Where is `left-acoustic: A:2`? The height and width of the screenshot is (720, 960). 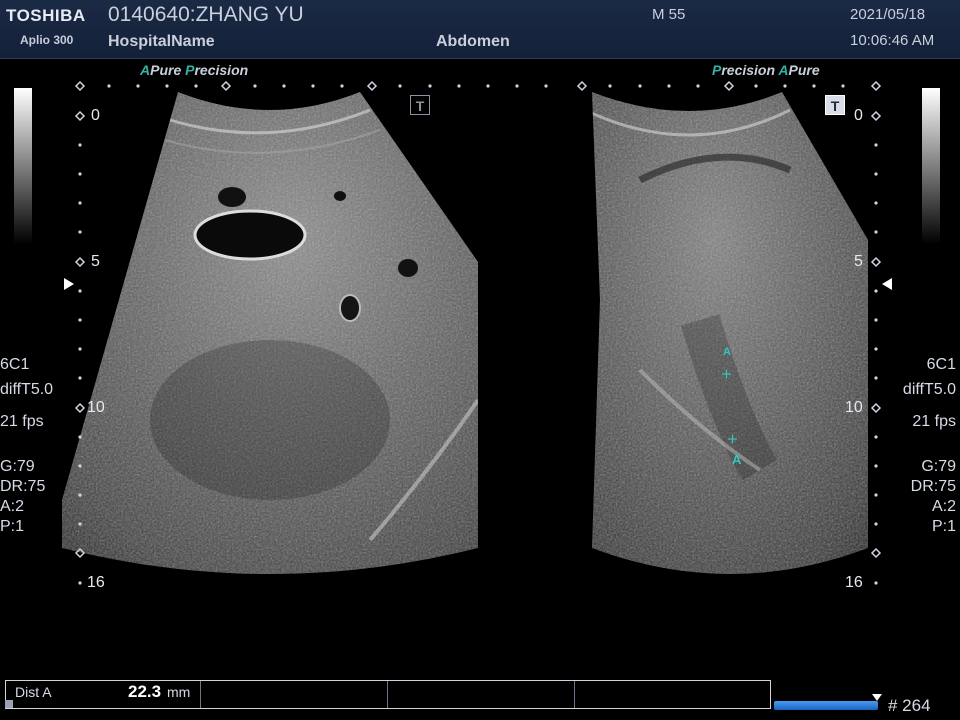 left-acoustic: A:2 is located at coordinates (12, 506).